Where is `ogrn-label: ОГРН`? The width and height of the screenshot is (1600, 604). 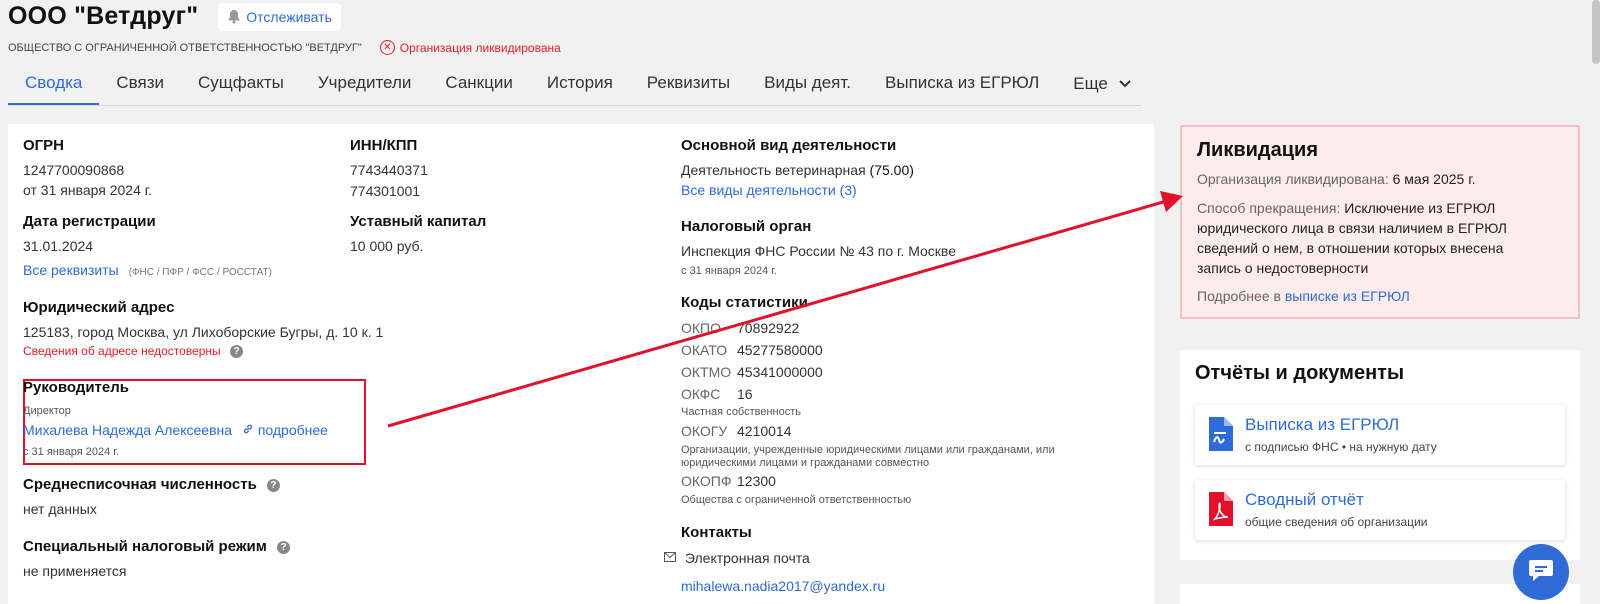
ogrn-label: ОГРН is located at coordinates (44, 145).